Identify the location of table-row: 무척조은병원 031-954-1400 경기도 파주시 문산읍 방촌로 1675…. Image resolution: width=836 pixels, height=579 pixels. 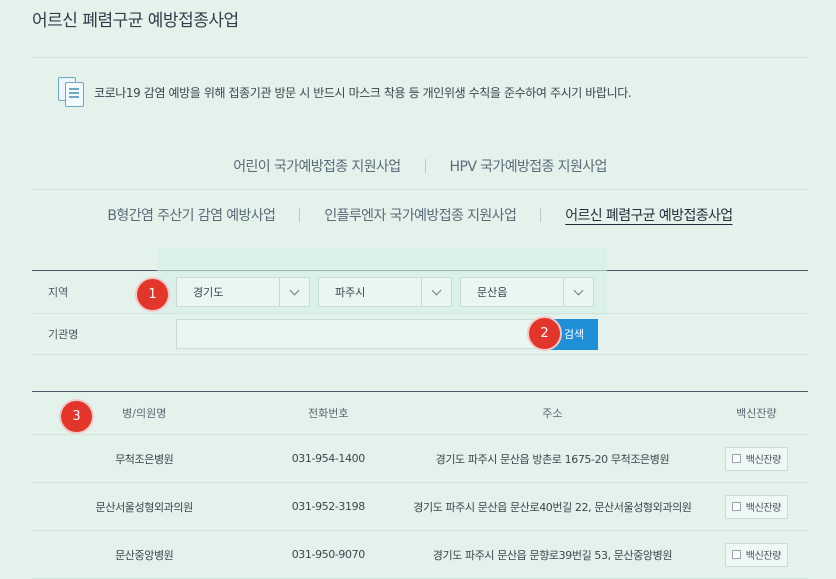
(420, 458).